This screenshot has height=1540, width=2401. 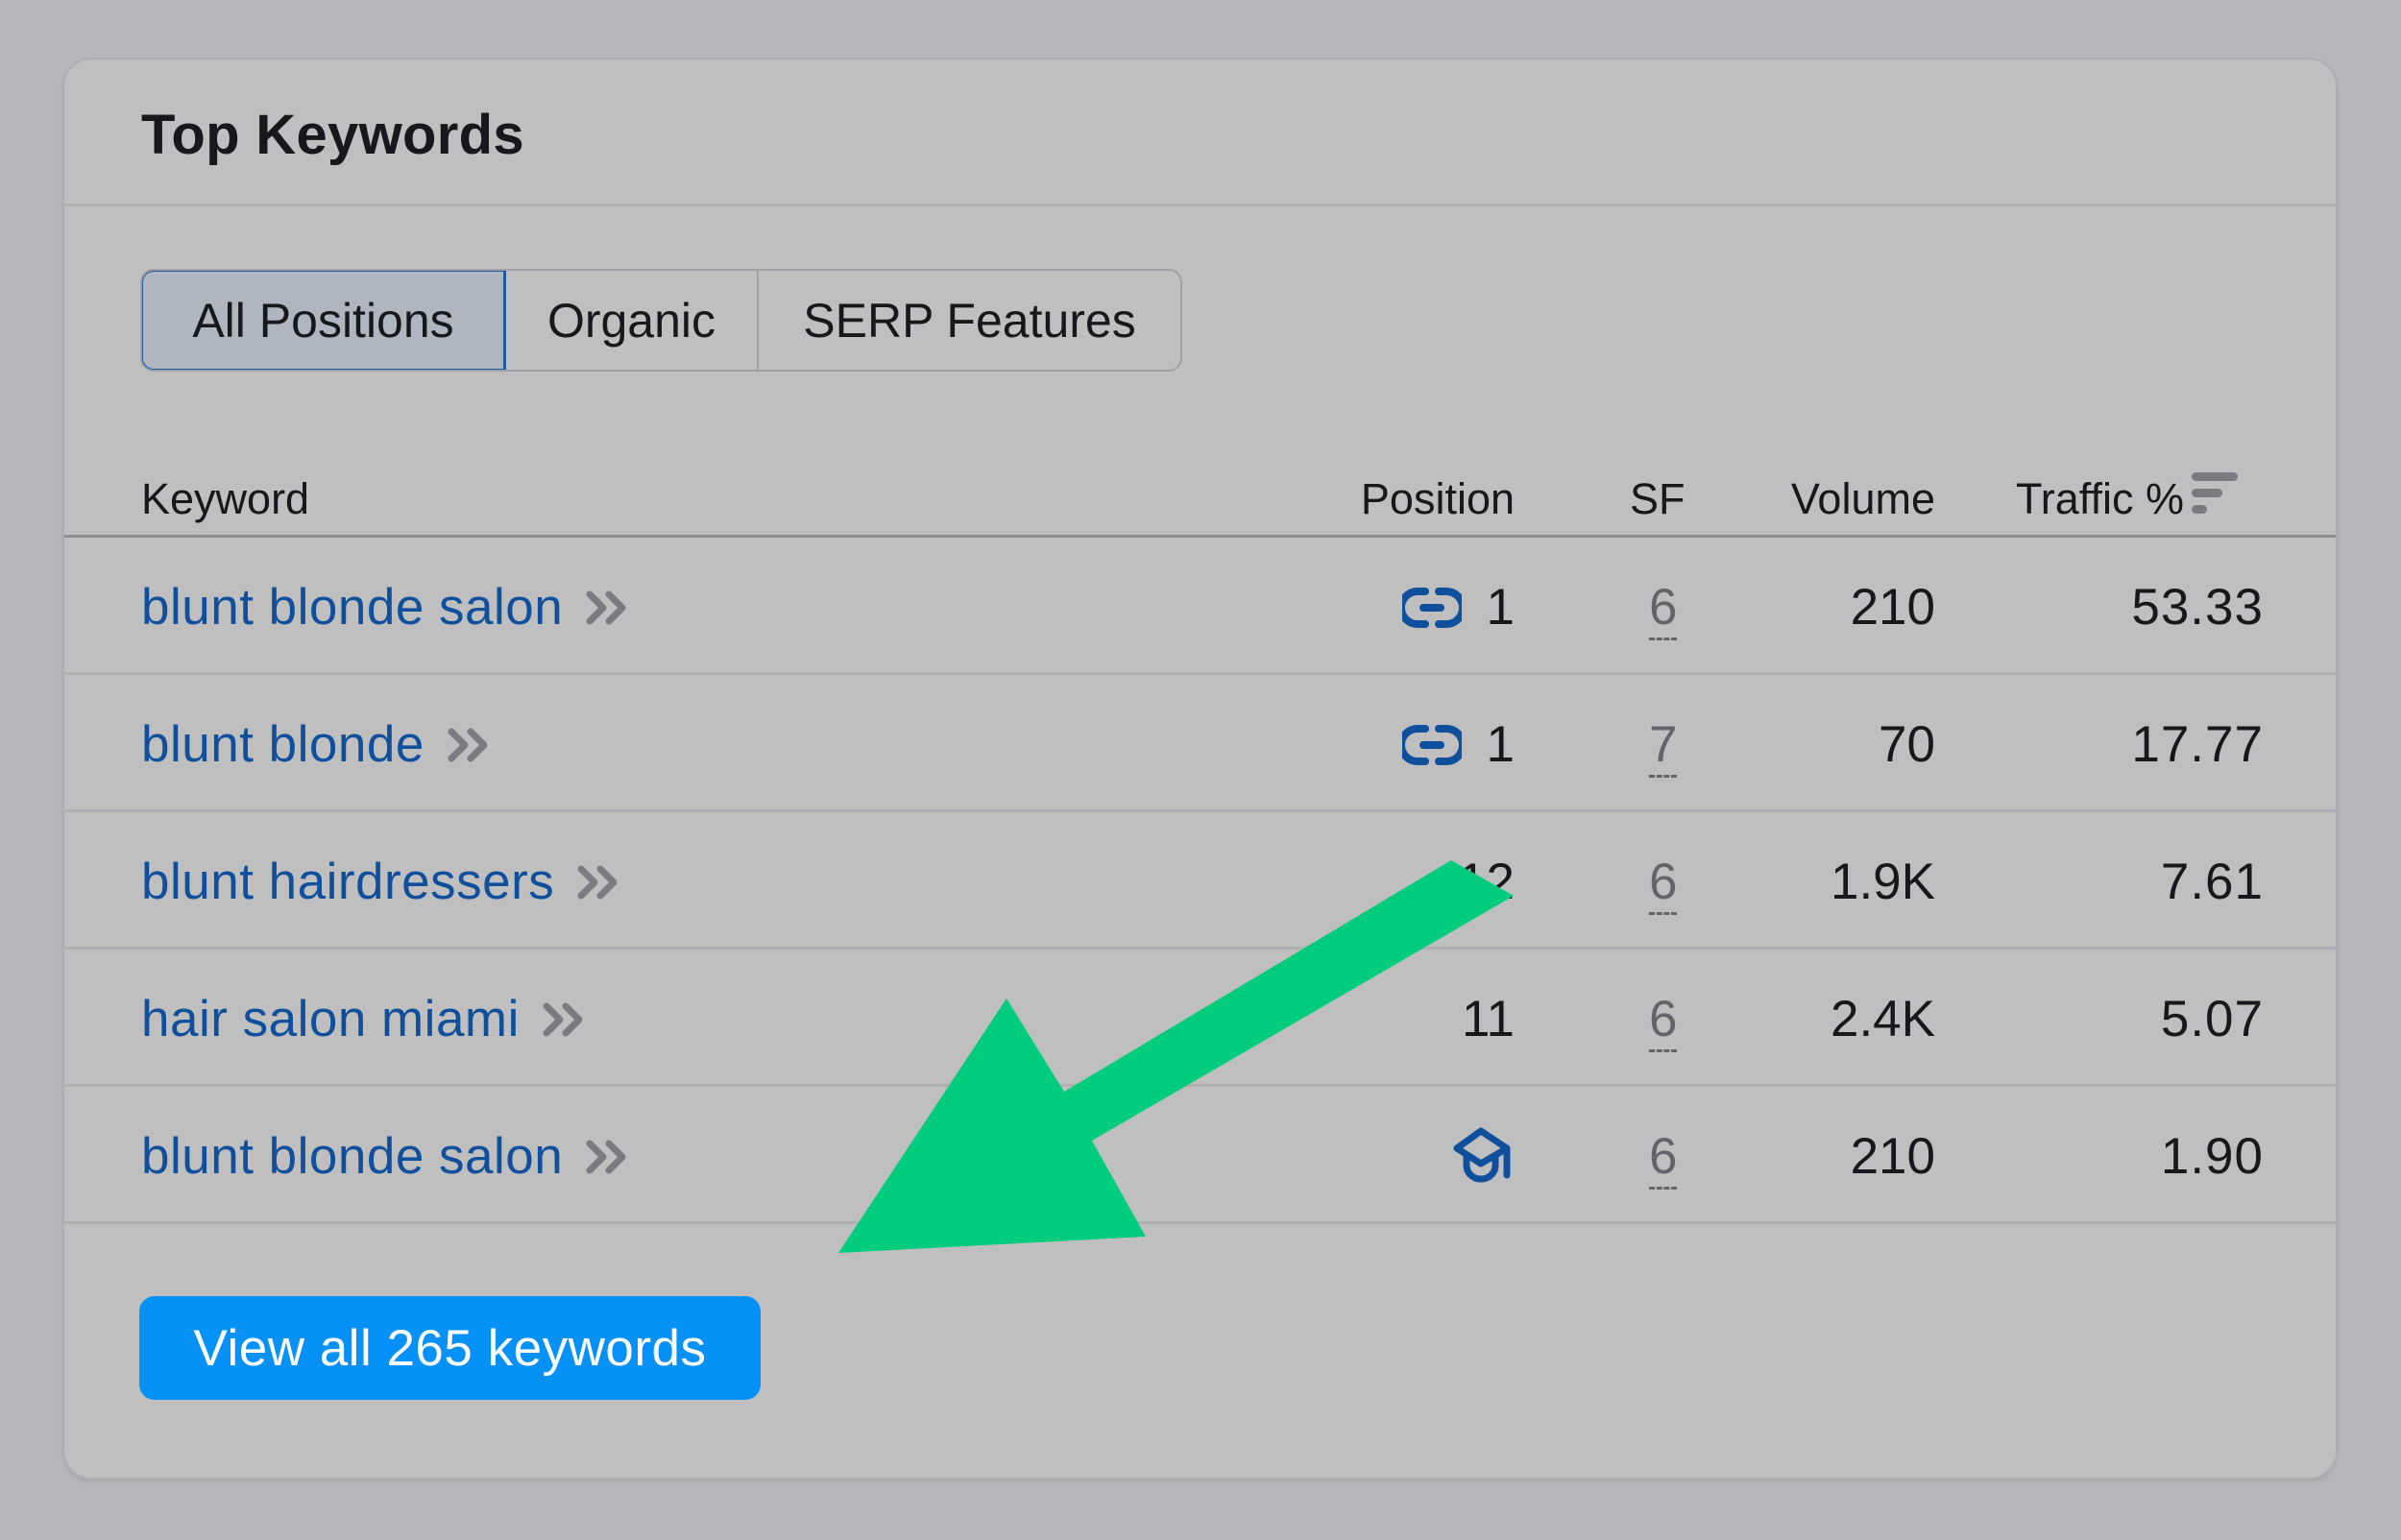 I want to click on tab-organic: Organic, so click(x=632, y=320).